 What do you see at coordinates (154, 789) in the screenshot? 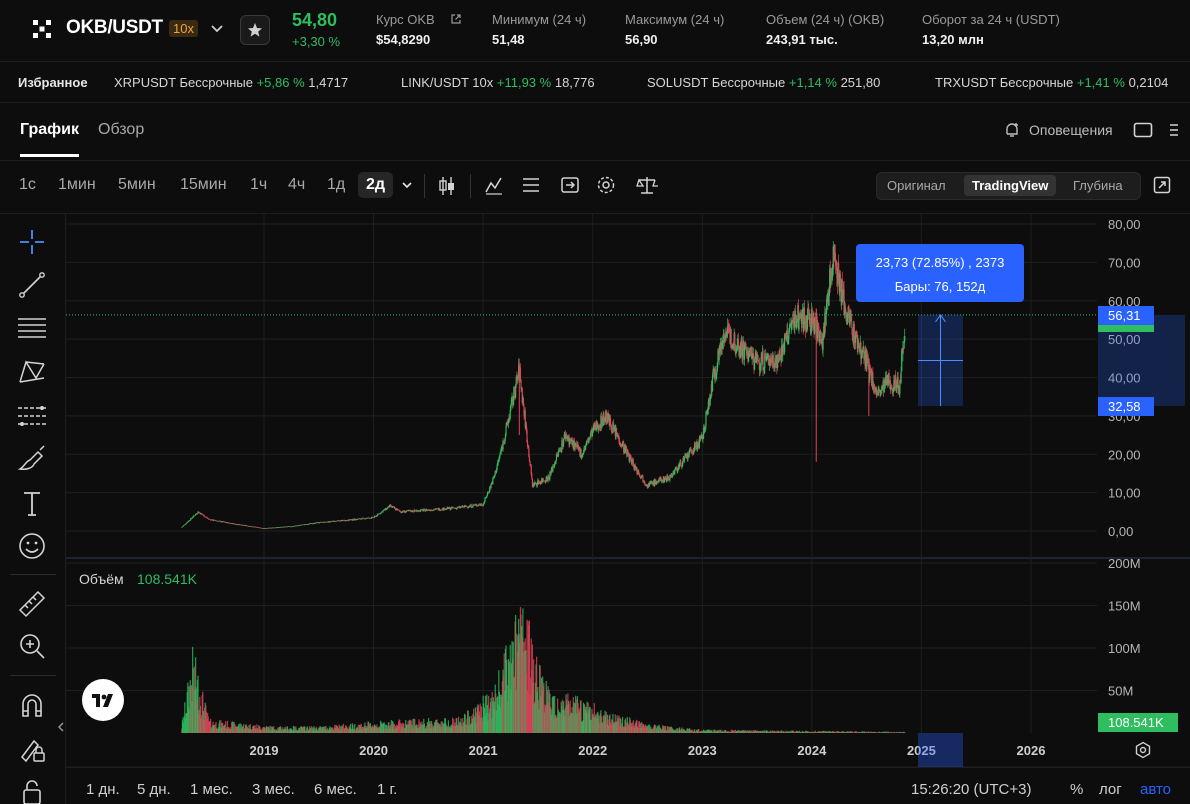
I see `range-5d: 5 дн.` at bounding box center [154, 789].